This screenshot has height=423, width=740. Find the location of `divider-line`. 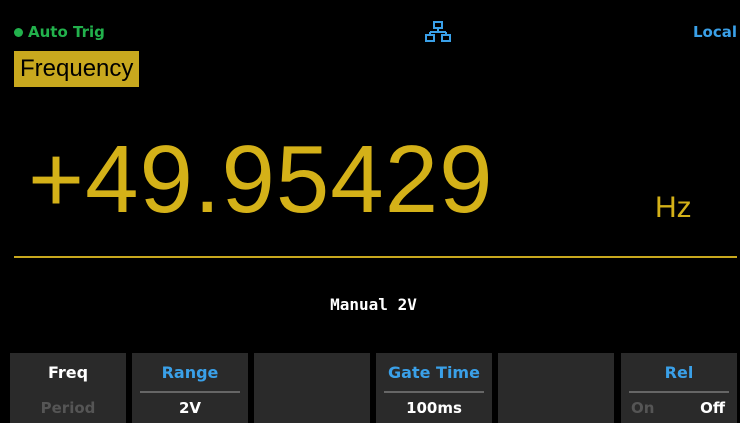

divider-line is located at coordinates (375, 257).